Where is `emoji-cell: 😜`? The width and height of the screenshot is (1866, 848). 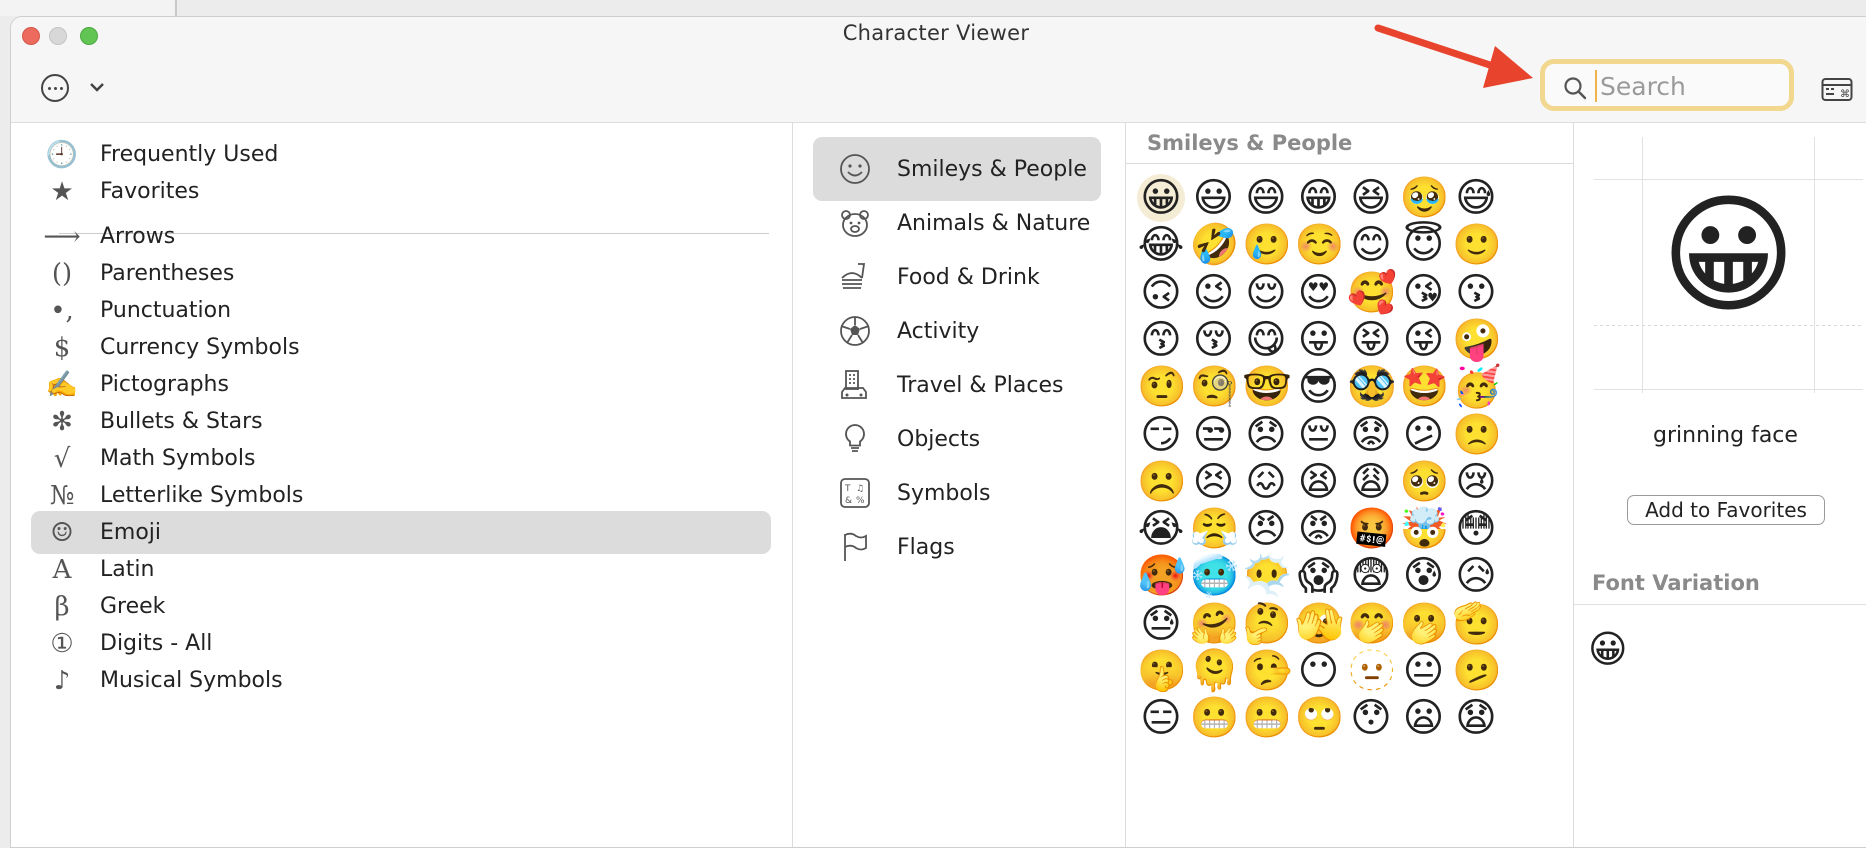 emoji-cell: 😜 is located at coordinates (1424, 340).